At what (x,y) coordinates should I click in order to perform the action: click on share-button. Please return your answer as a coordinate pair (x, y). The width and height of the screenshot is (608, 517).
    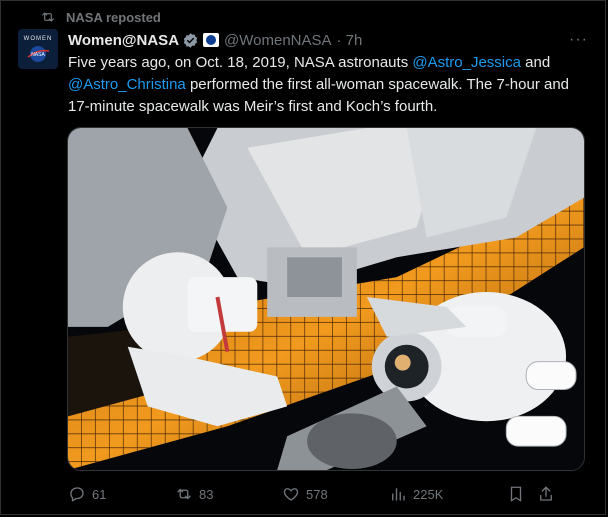
    Looking at the image, I should click on (547, 494).